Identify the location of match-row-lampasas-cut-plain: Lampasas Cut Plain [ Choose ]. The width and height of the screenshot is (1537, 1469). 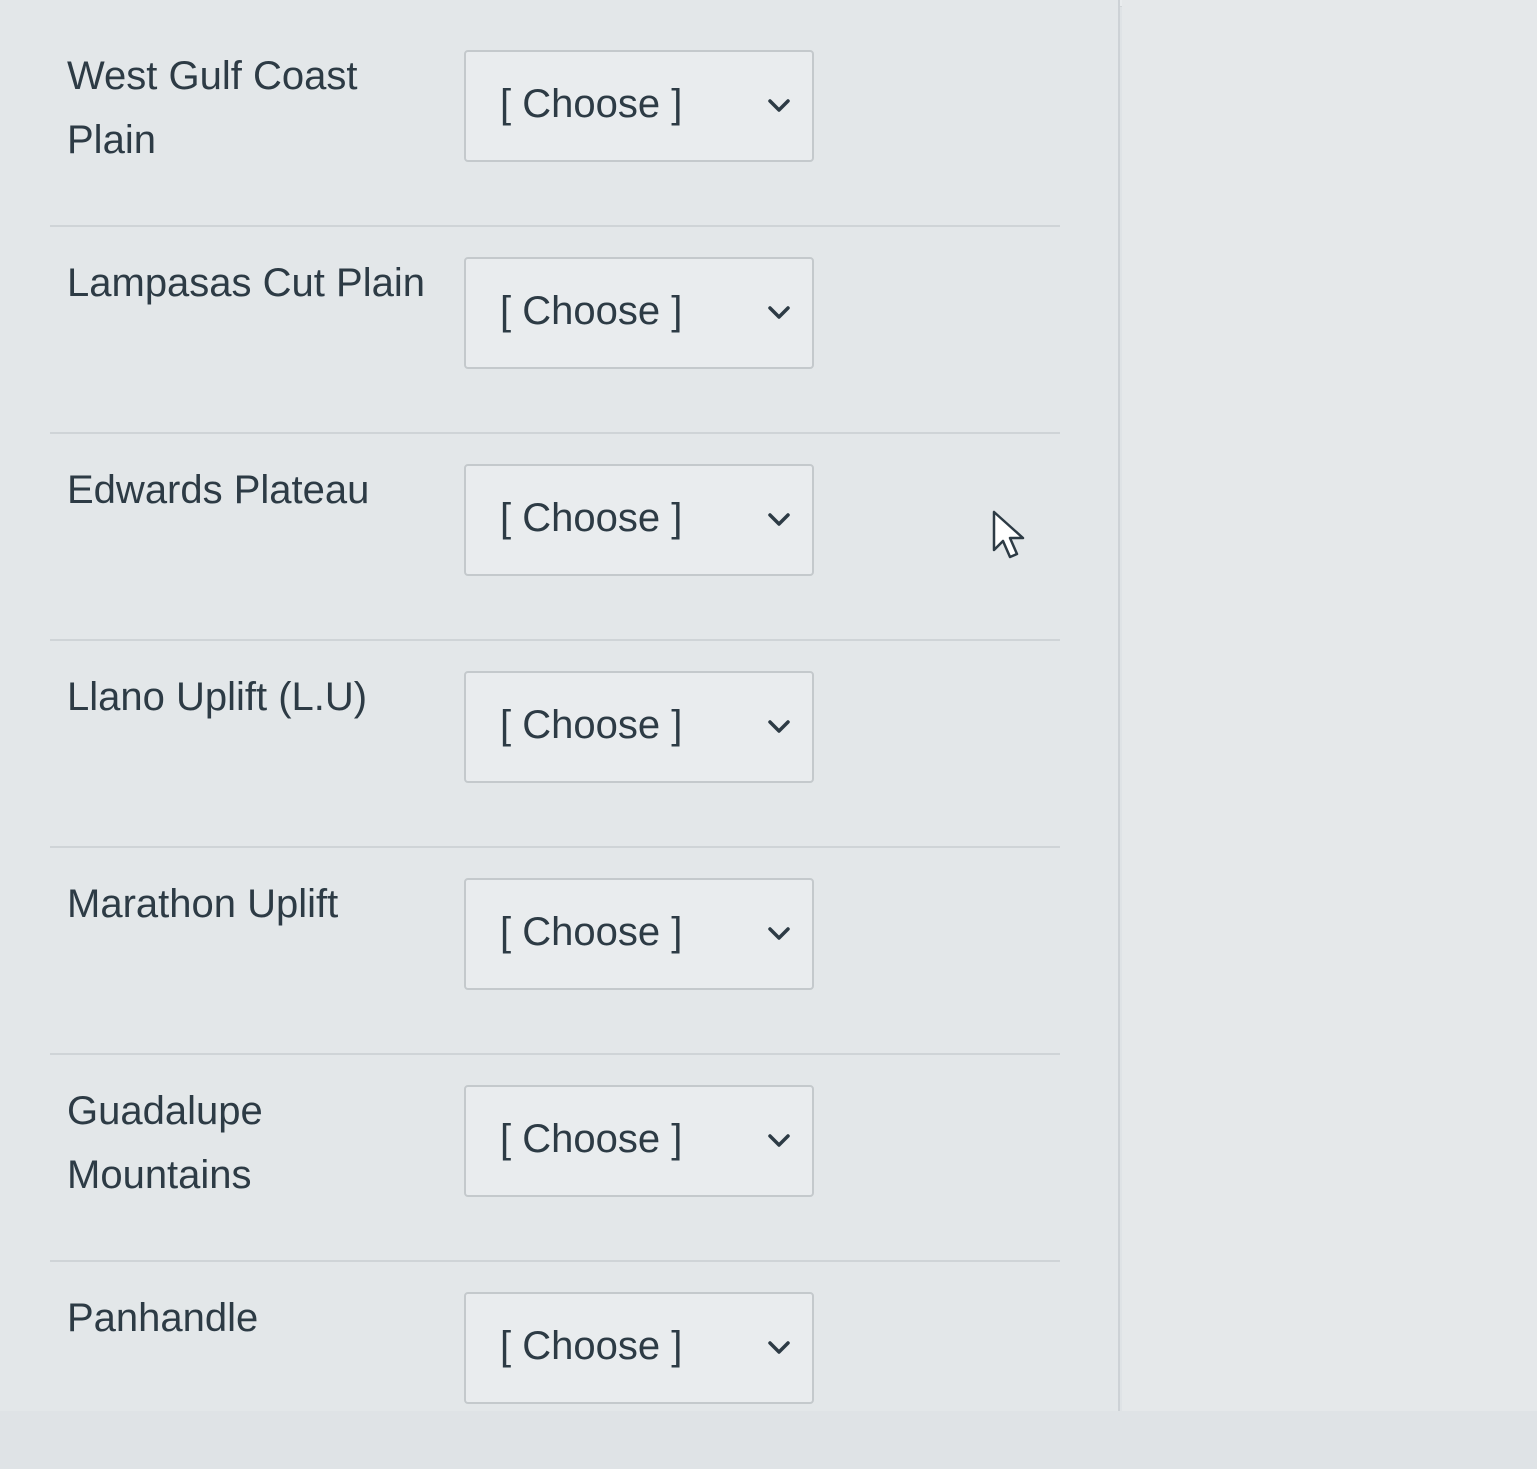
(555, 330).